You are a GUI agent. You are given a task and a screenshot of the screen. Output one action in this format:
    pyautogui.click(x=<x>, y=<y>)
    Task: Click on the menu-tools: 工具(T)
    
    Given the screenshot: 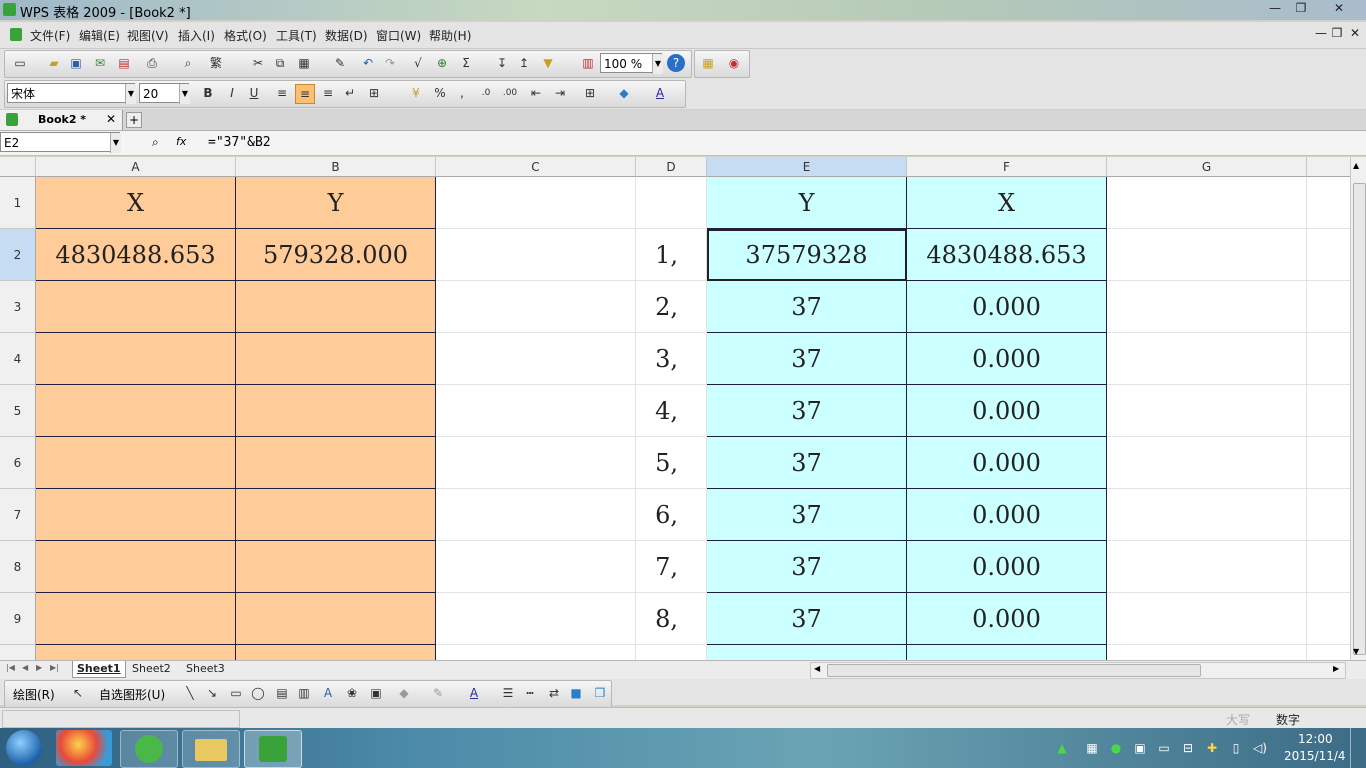 What is the action you would take?
    pyautogui.click(x=296, y=35)
    